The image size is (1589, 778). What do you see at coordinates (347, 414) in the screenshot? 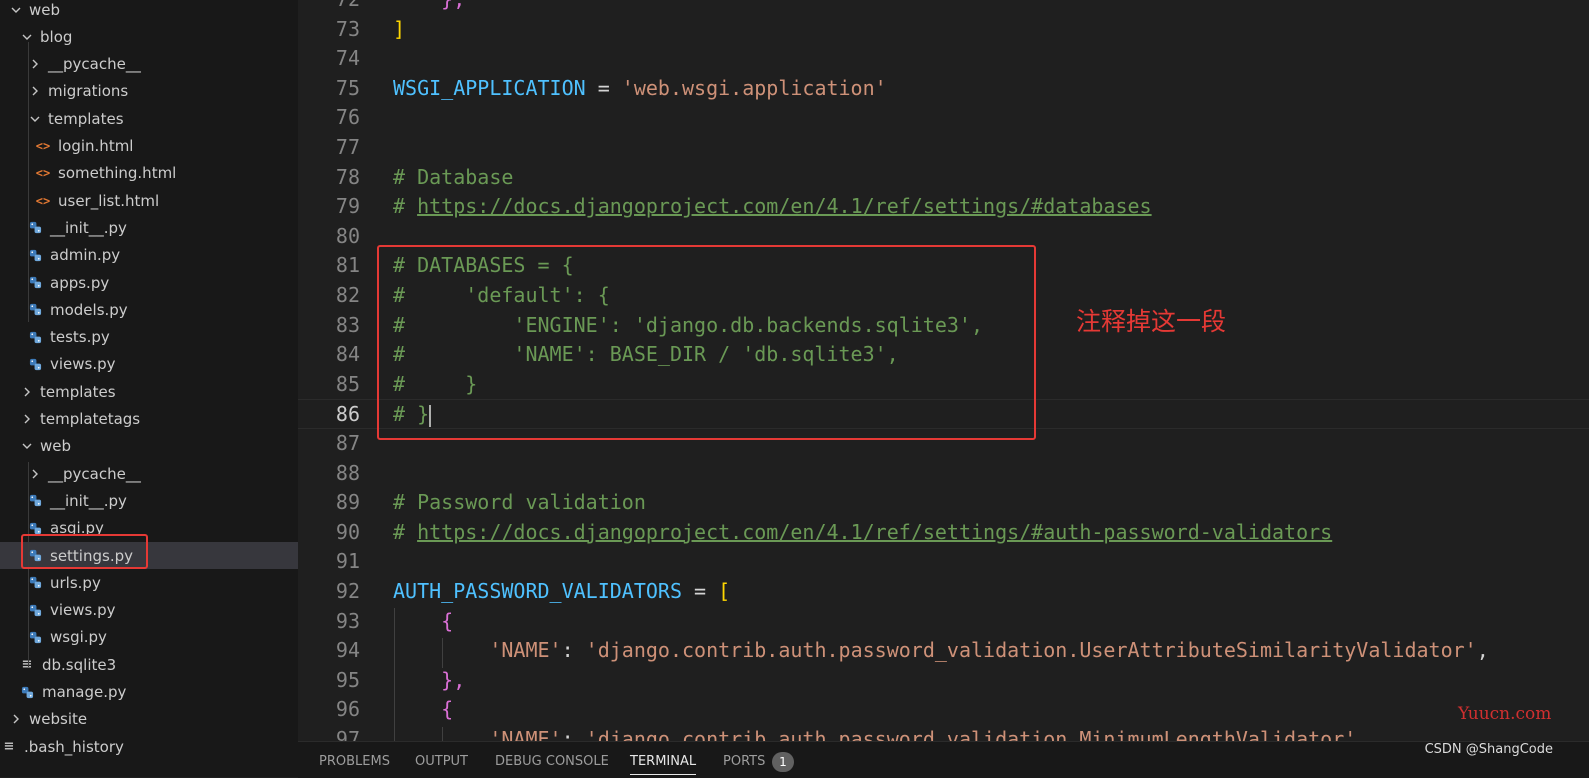
I see `line-number: 86` at bounding box center [347, 414].